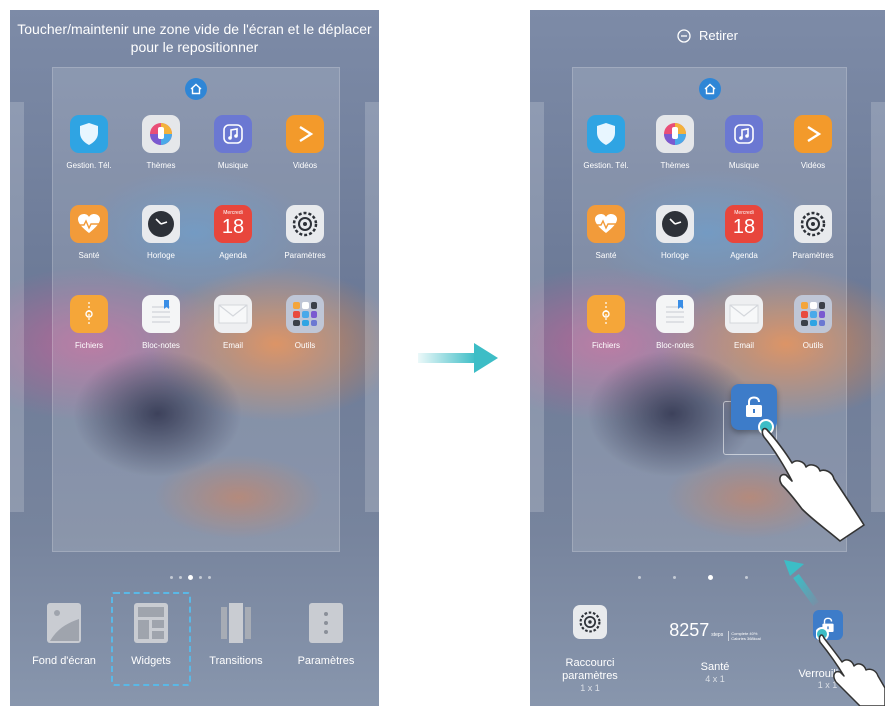 The height and width of the screenshot is (725, 889). Describe the element at coordinates (811, 480) in the screenshot. I see `hand-pointer-icon` at that location.